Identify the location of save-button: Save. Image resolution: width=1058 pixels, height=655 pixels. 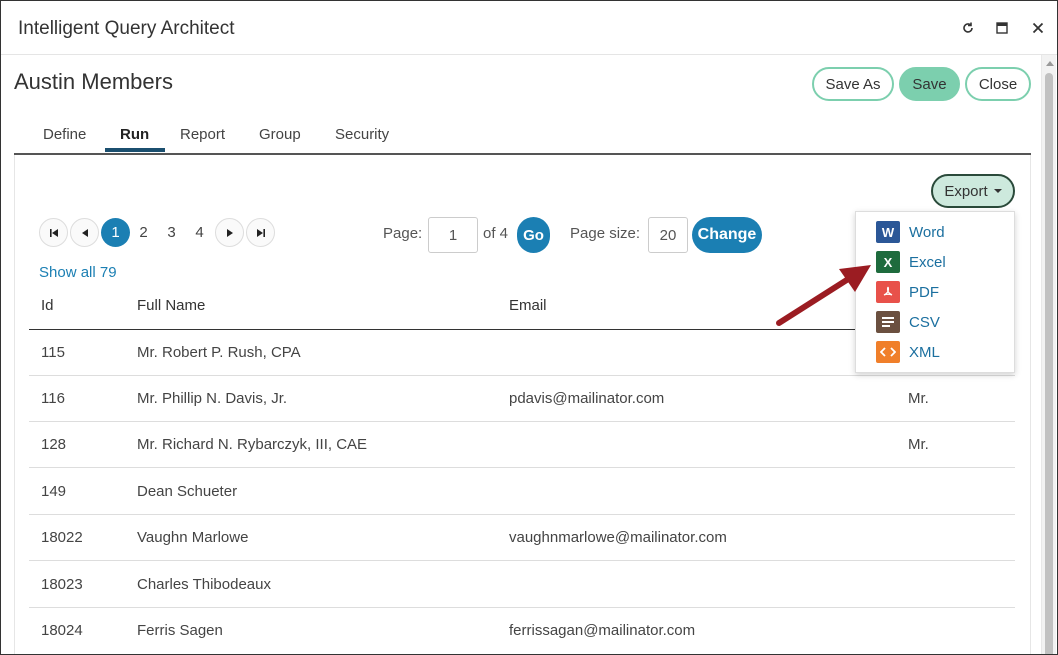
(929, 84).